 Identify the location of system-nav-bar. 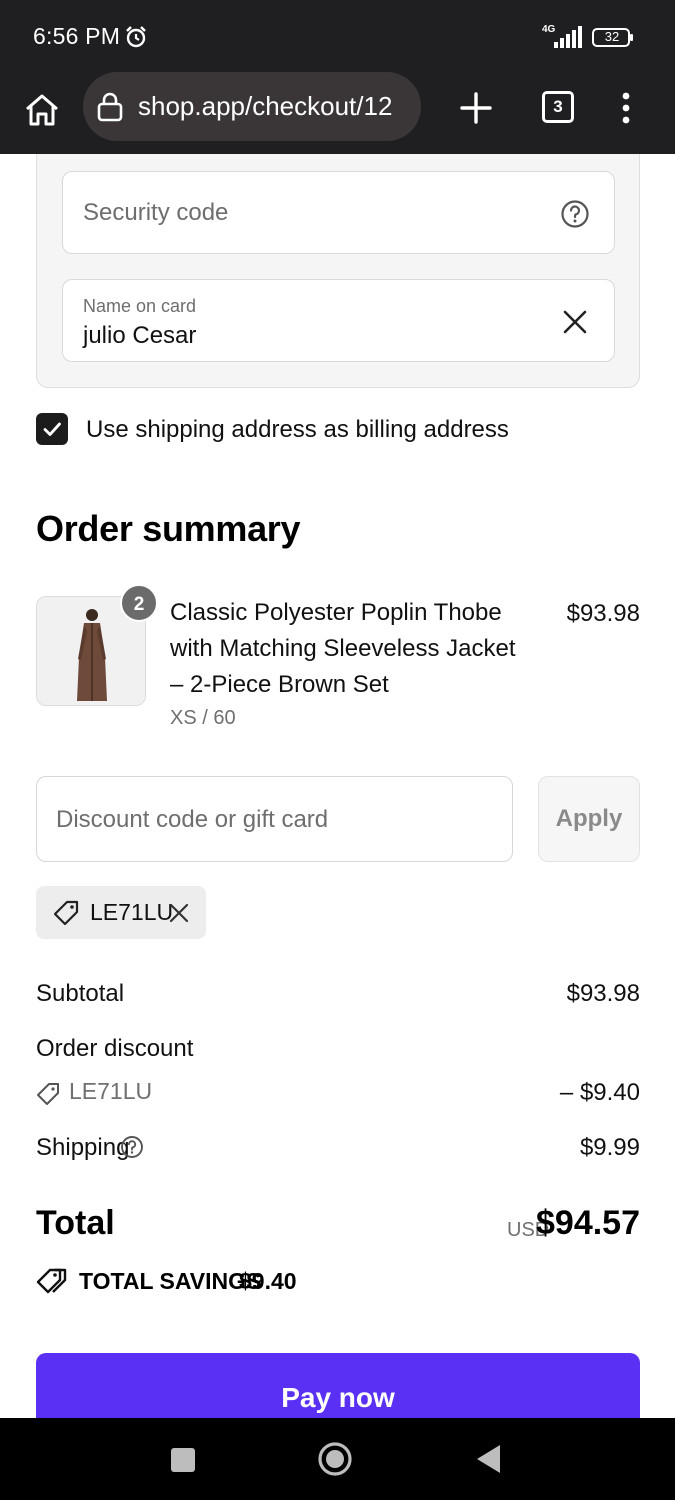
(337, 1459).